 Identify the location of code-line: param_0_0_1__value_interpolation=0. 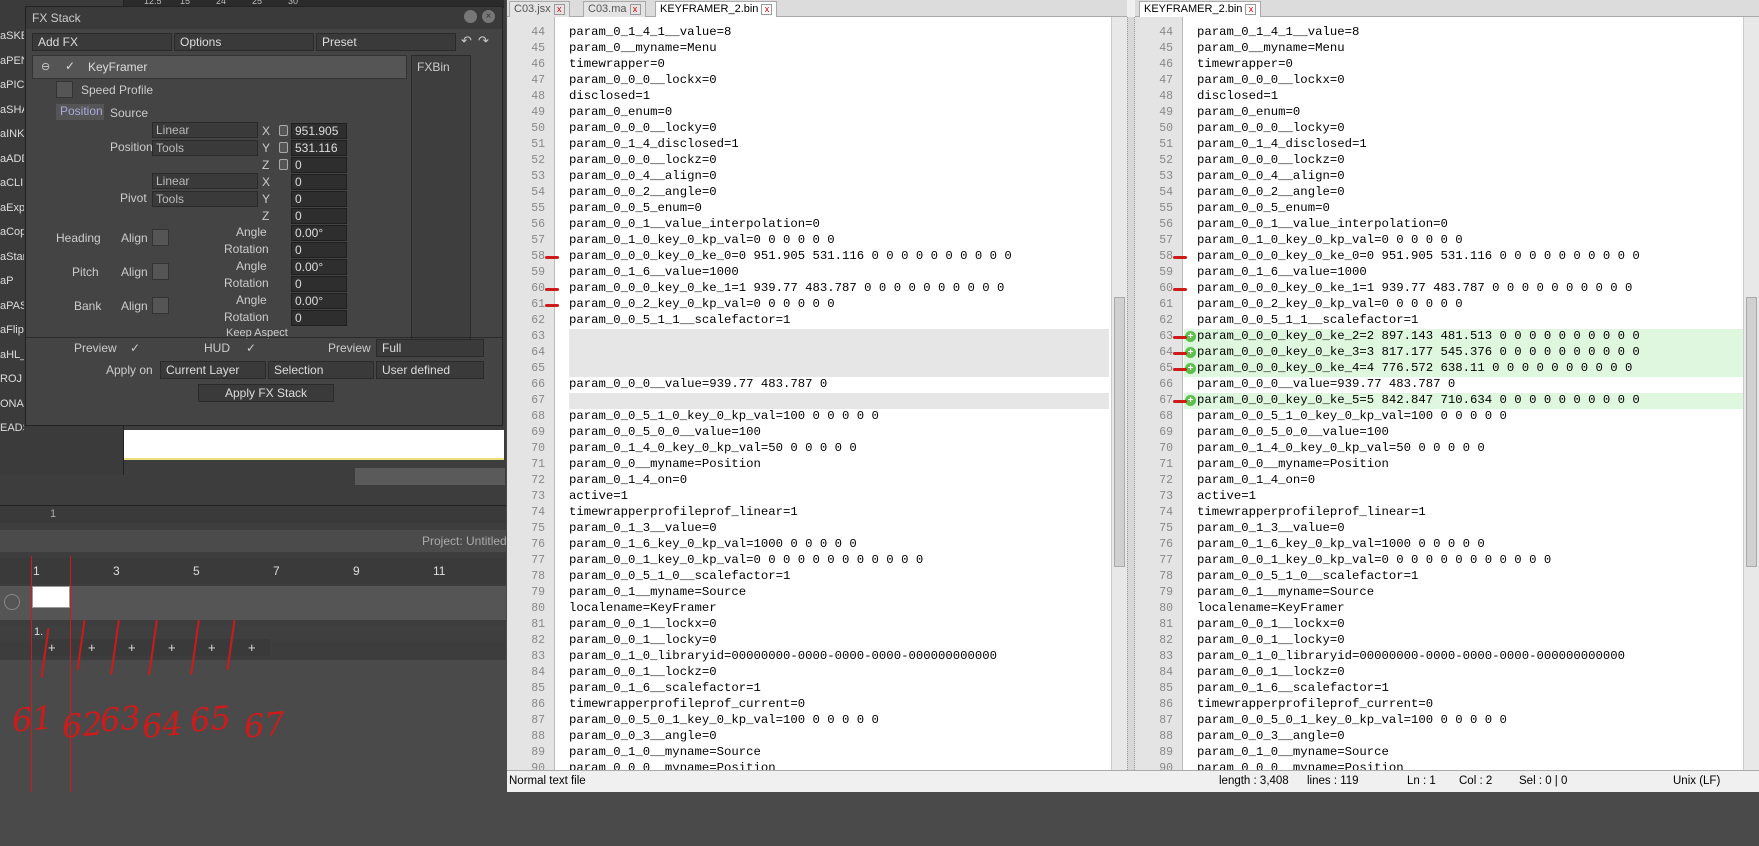
(694, 225).